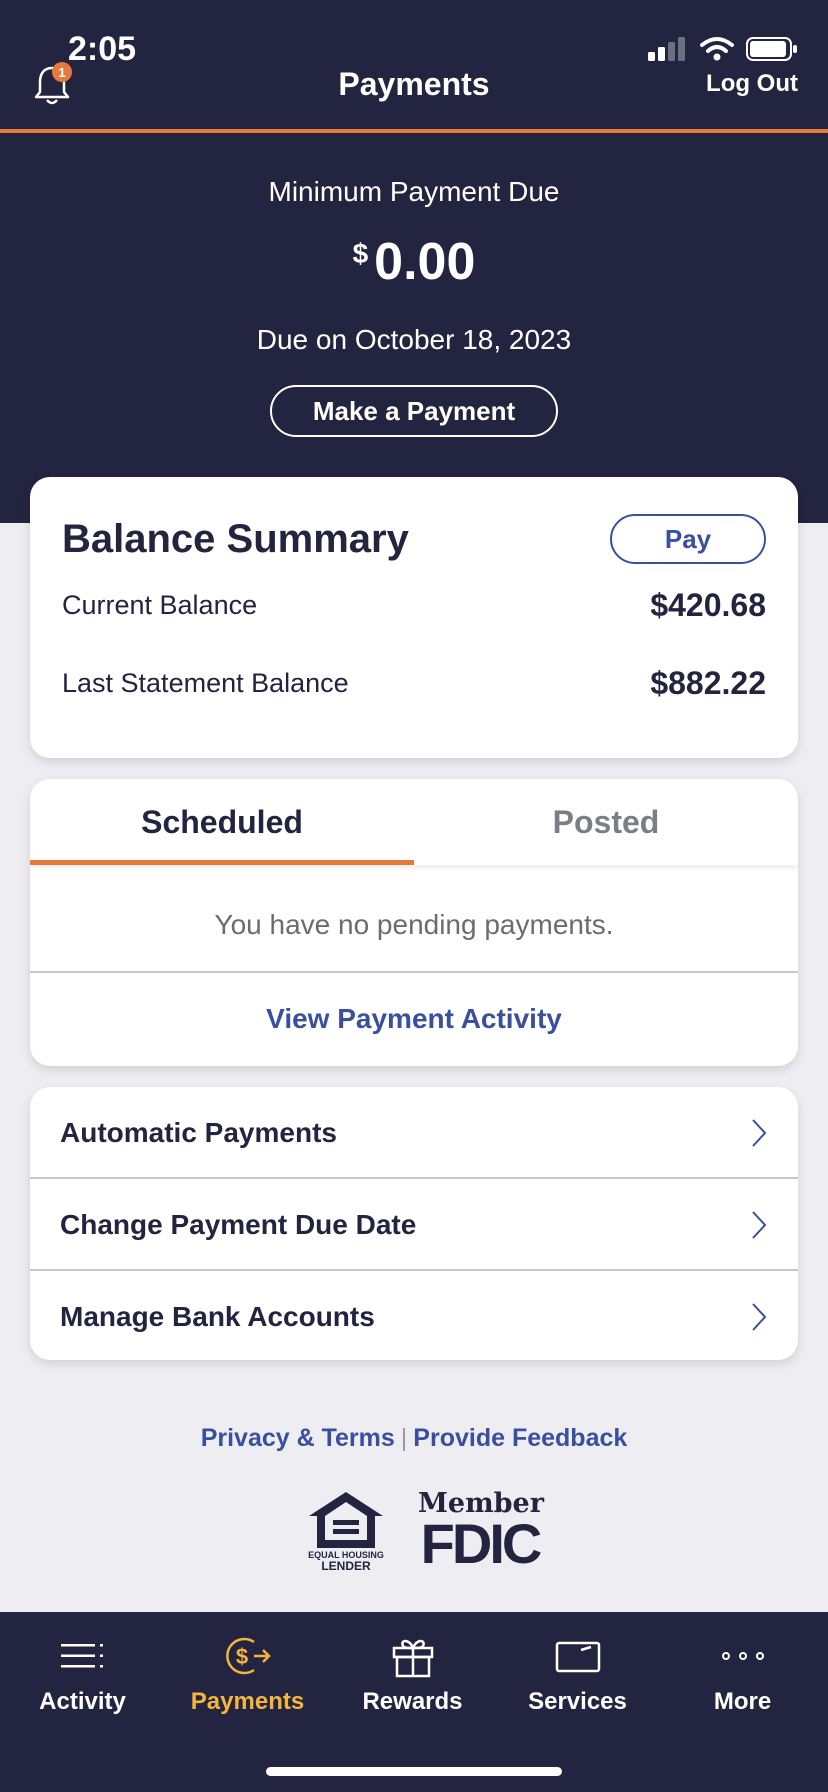 This screenshot has height=1792, width=828. Describe the element at coordinates (414, 605) in the screenshot. I see `current-balance-row: Current Balance $420.68` at that location.